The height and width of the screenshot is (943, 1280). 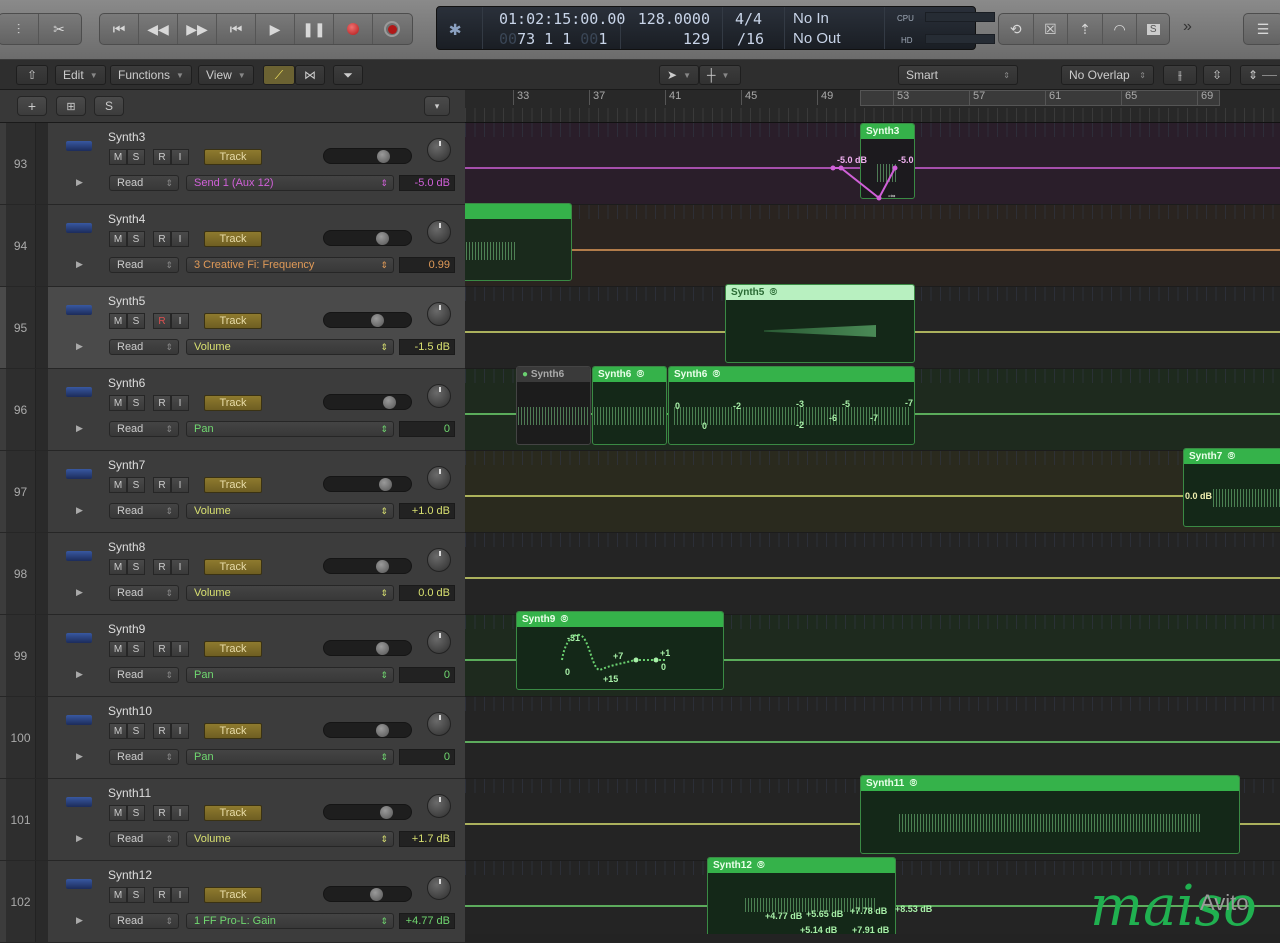 I want to click on bar-ruler: 33 37 41 45 49 53 57 61 65 69, so click(x=872, y=106).